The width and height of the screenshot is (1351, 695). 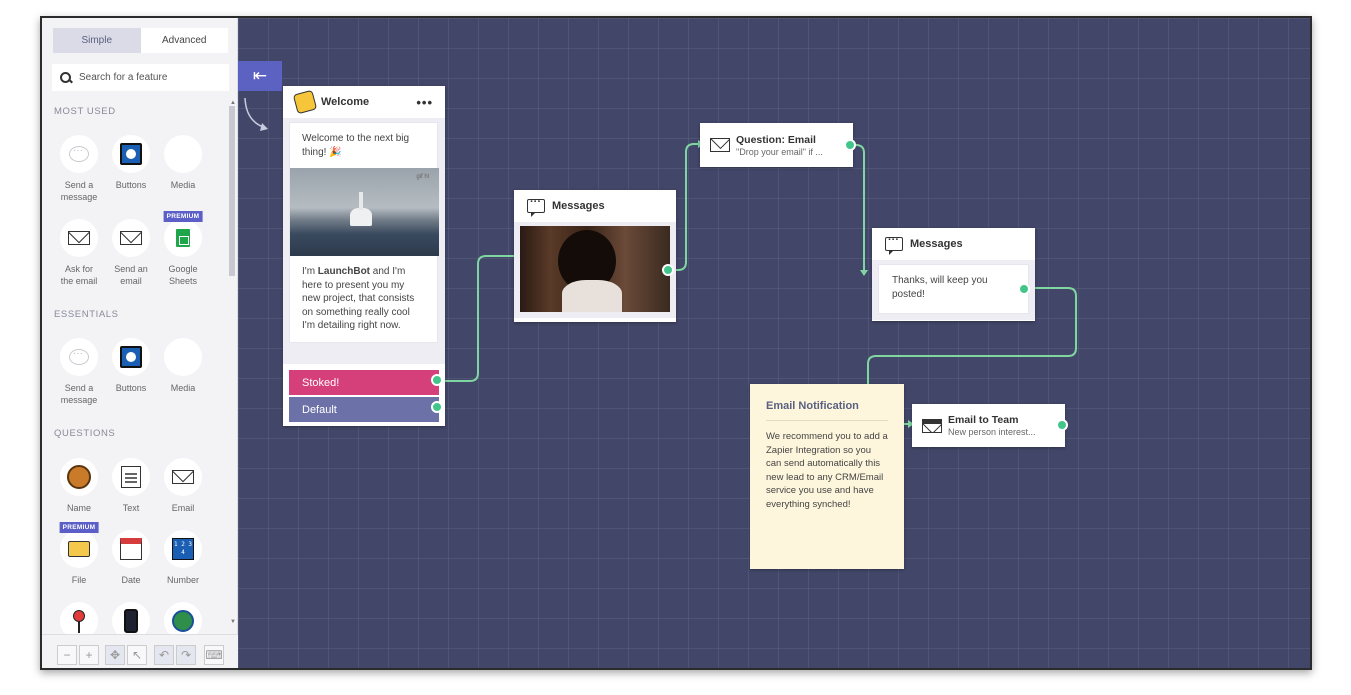 What do you see at coordinates (79, 169) in the screenshot?
I see `tool-send-message: Send amessage` at bounding box center [79, 169].